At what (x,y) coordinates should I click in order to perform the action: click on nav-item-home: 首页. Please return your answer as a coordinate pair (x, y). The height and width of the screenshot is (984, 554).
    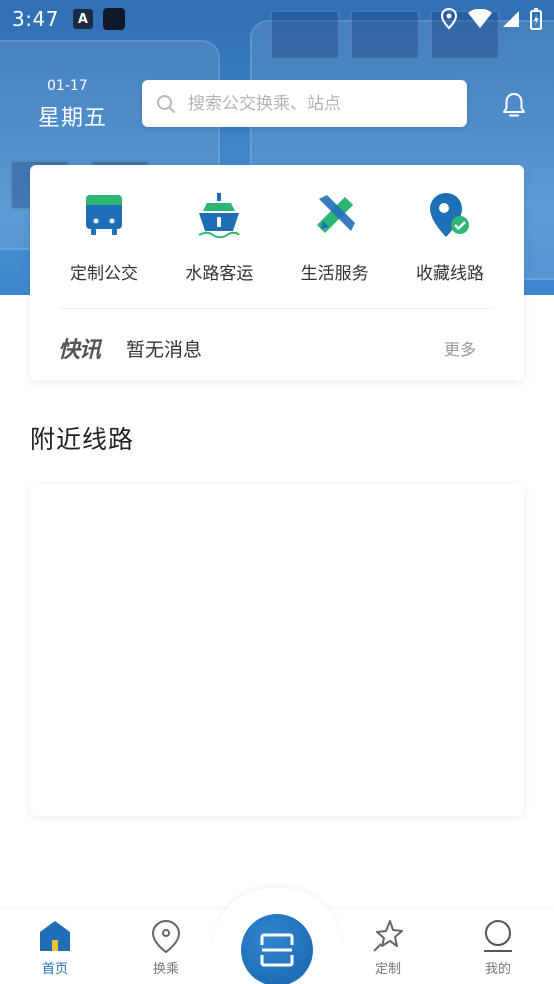
    Looking at the image, I should click on (55, 947).